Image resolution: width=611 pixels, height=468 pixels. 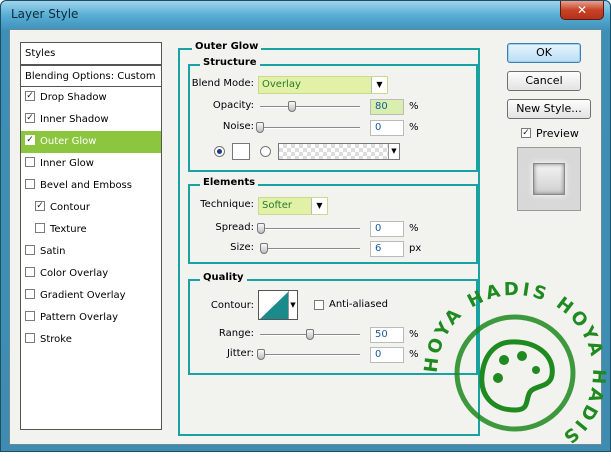 I want to click on contour-label: Contour:, so click(x=232, y=305).